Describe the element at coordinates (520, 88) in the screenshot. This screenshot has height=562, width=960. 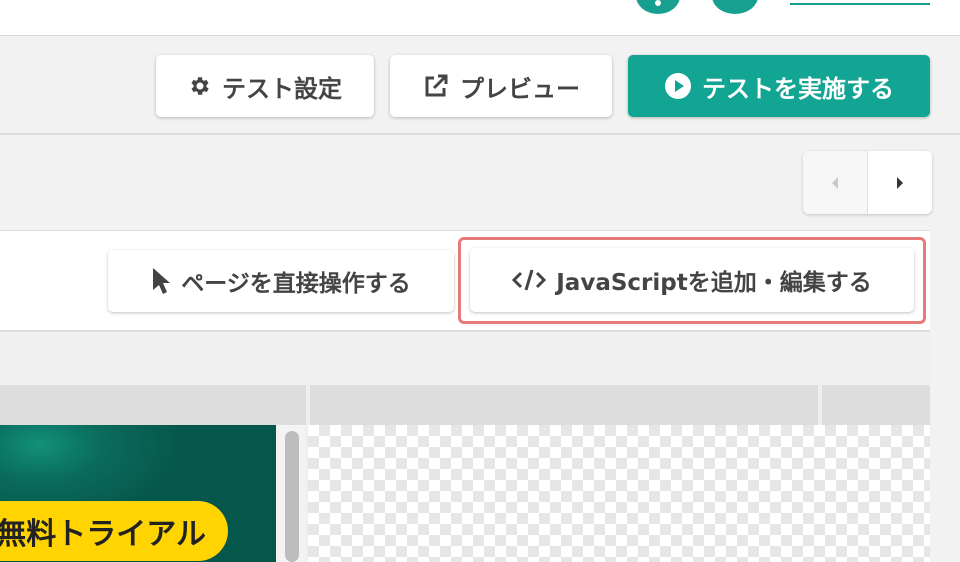
I see `preview-label: プレビュー` at that location.